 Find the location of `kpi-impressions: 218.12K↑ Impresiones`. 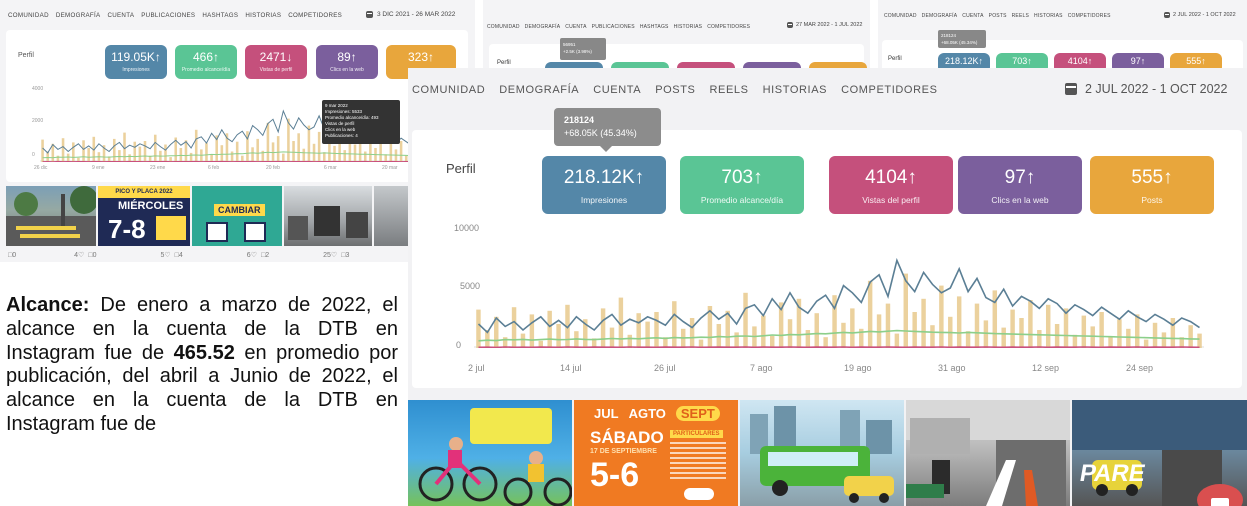

kpi-impressions: 218.12K↑ Impresiones is located at coordinates (604, 185).